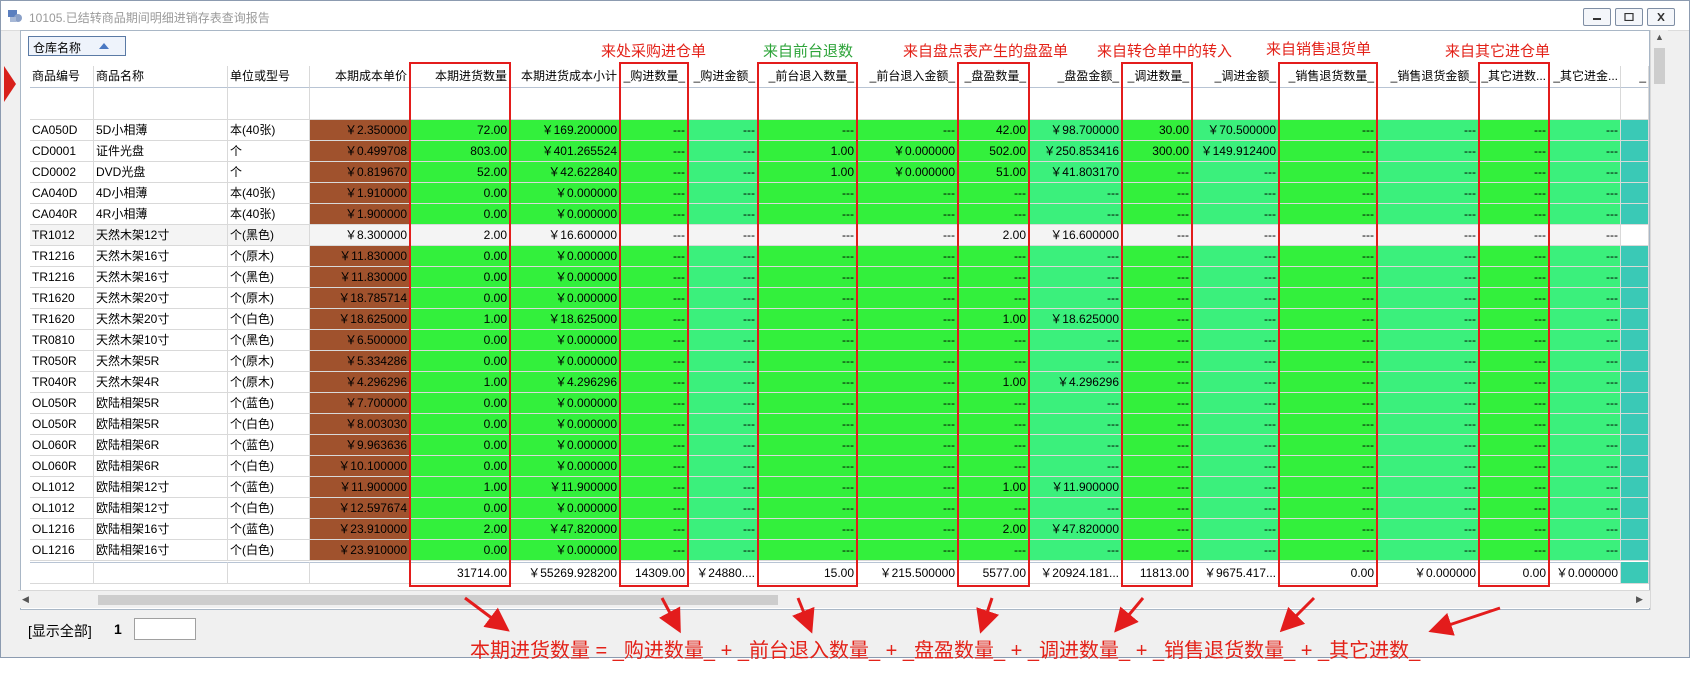 The height and width of the screenshot is (691, 1690). Describe the element at coordinates (161, 382) in the screenshot. I see `table-cell: 天然木架4R` at that location.